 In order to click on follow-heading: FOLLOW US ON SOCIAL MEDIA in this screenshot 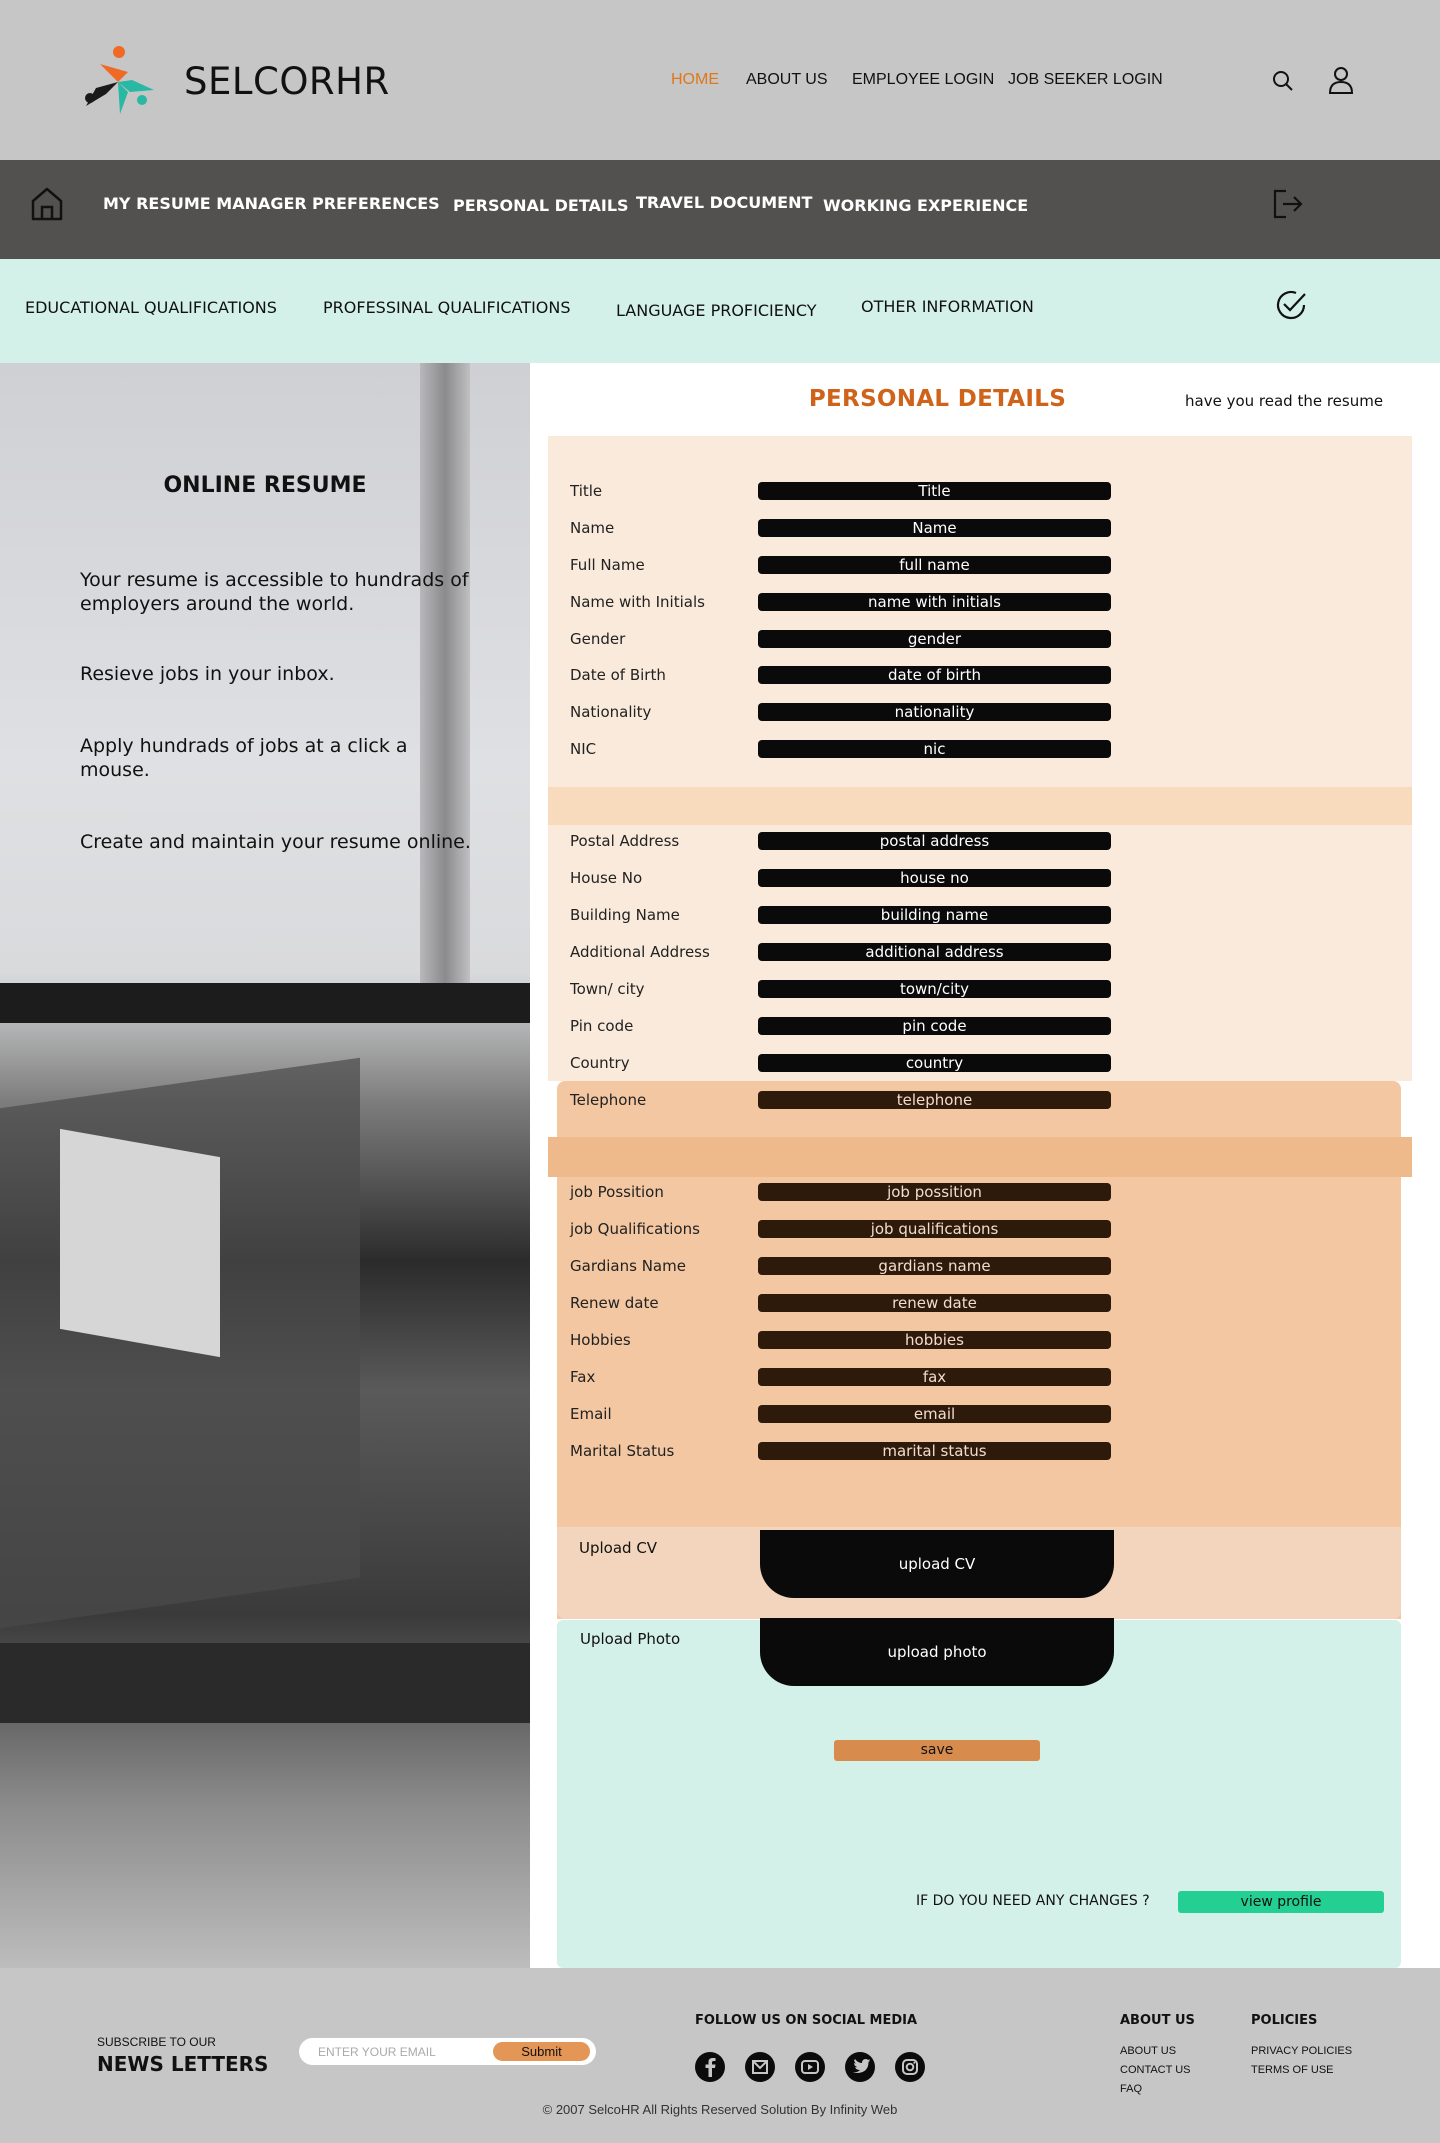, I will do `click(806, 2020)`.